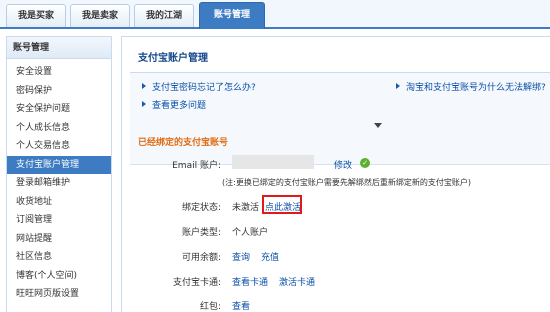 The width and height of the screenshot is (550, 312). Describe the element at coordinates (59, 220) in the screenshot. I see `sidebar-item-subscriptions: 订阅管理` at that location.